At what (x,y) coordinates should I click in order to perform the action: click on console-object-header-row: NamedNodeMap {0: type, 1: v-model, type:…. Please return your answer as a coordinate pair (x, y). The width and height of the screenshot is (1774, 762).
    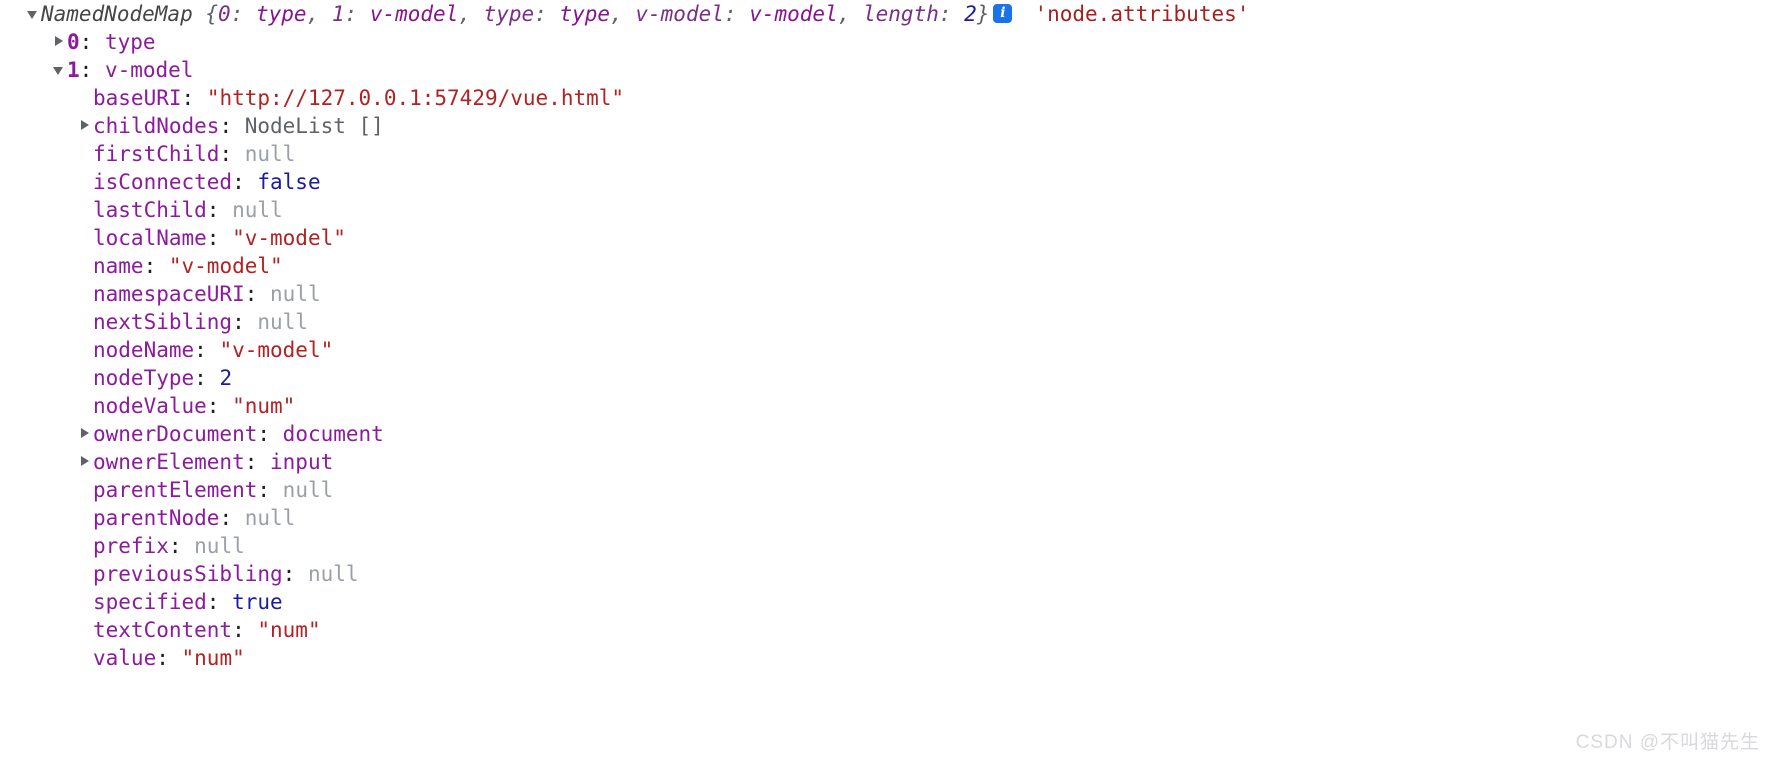
    Looking at the image, I should click on (887, 14).